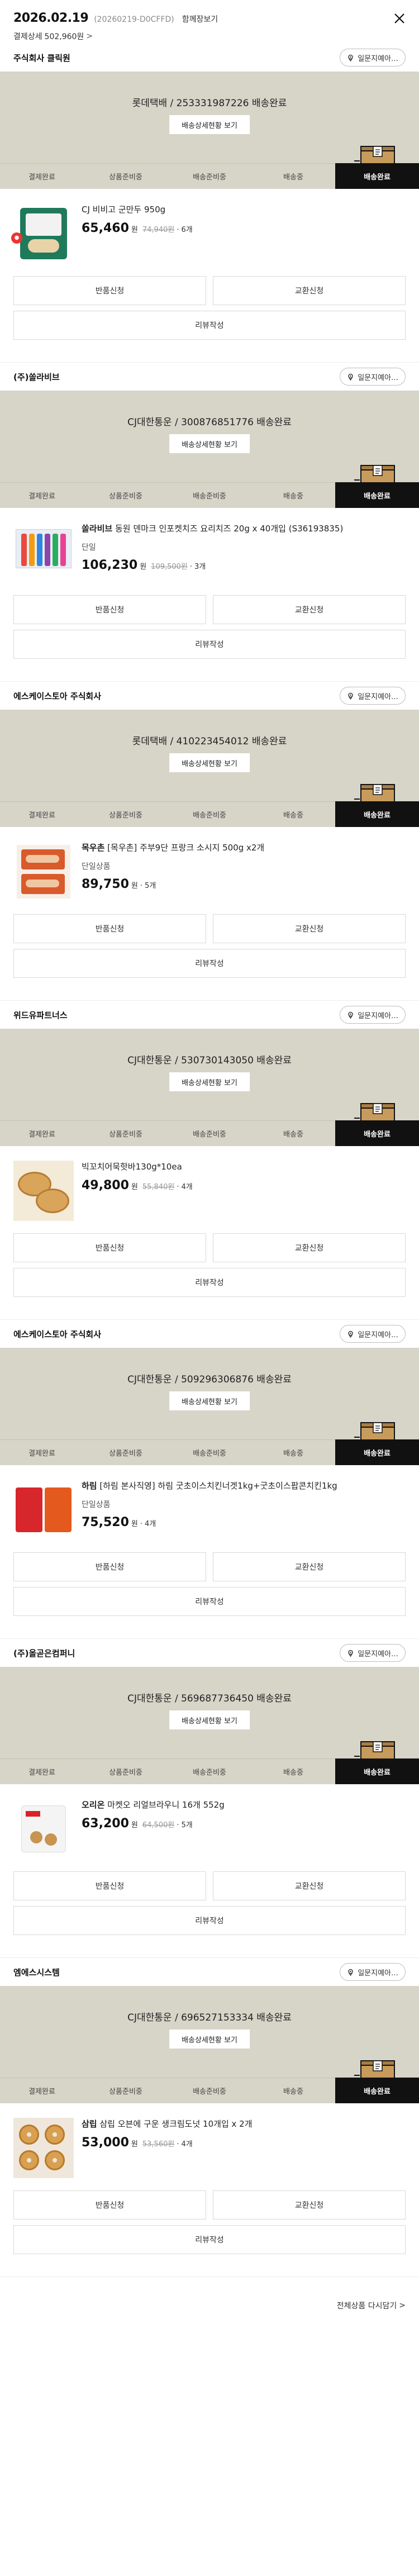  Describe the element at coordinates (244, 1805) in the screenshot. I see `product-name: 오리온 마켓오 리얼브라우니 16개 552g` at that location.